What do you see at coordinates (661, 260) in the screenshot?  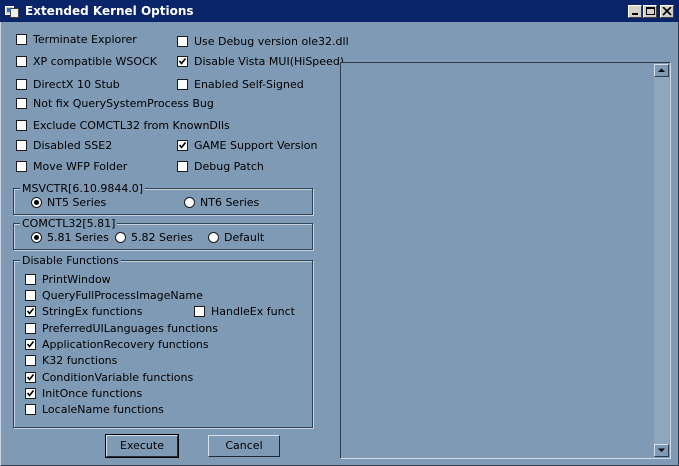 I see `vertical-scrollbar` at bounding box center [661, 260].